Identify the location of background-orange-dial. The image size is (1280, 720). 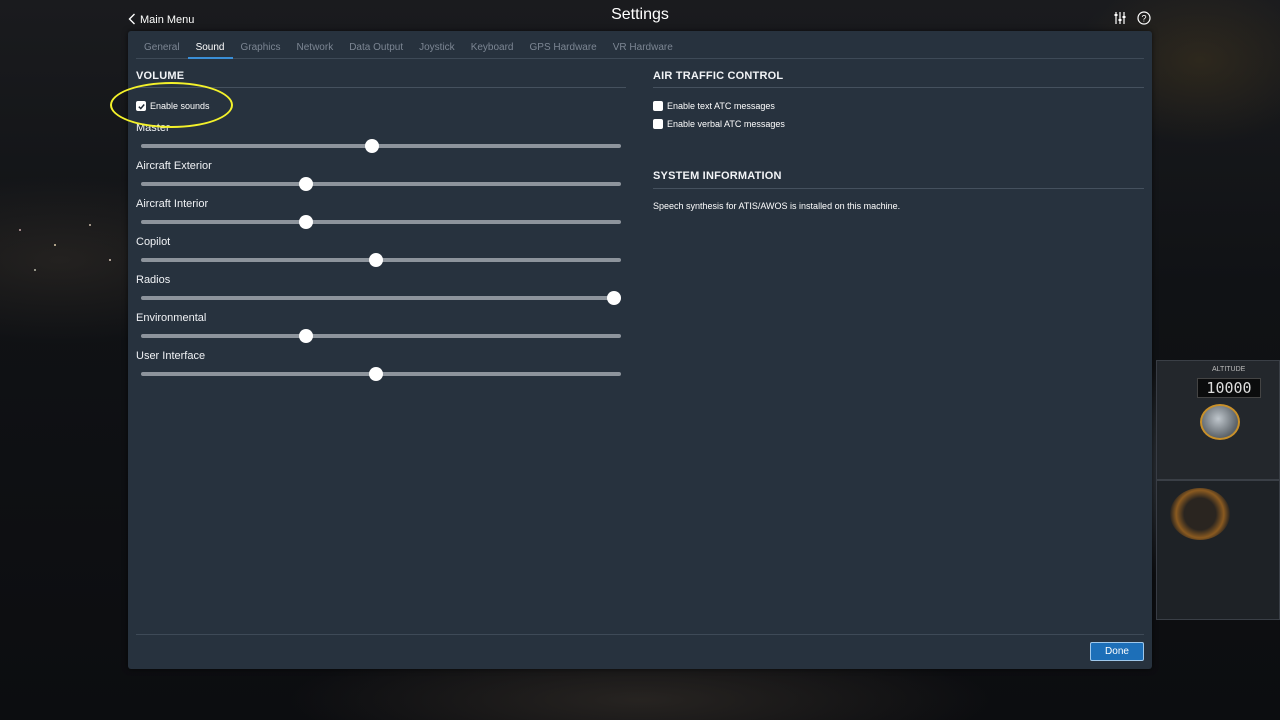
(1200, 514).